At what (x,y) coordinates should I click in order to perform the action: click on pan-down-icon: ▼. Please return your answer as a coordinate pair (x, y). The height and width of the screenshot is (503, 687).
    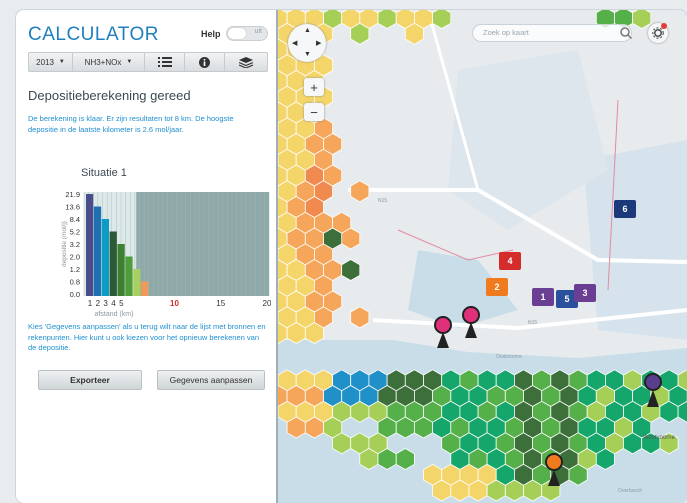
    Looking at the image, I should click on (307, 54).